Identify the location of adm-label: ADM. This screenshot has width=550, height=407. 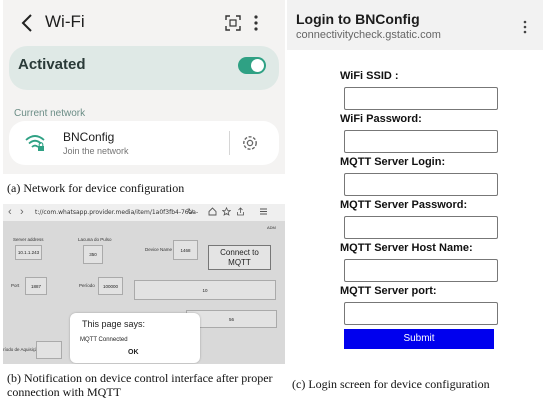
(271, 227).